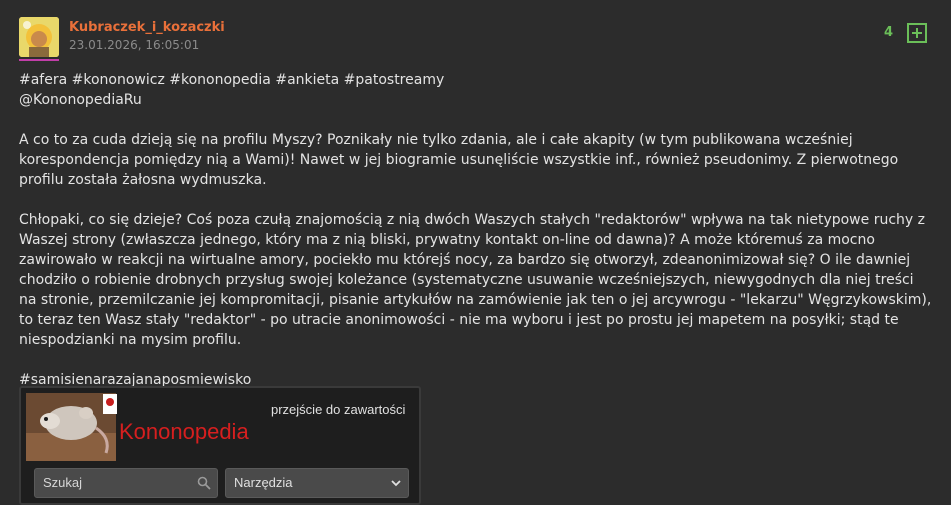  I want to click on chevron-down-icon, so click(396, 483).